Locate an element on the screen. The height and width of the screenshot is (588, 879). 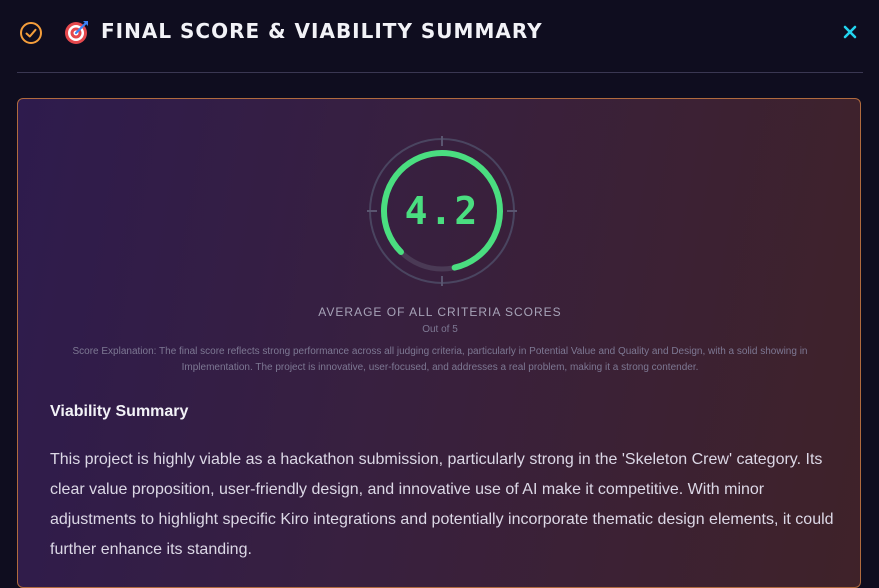
score-label: AVERAGE OF ALL CRITERIA SCORES is located at coordinates (440, 312).